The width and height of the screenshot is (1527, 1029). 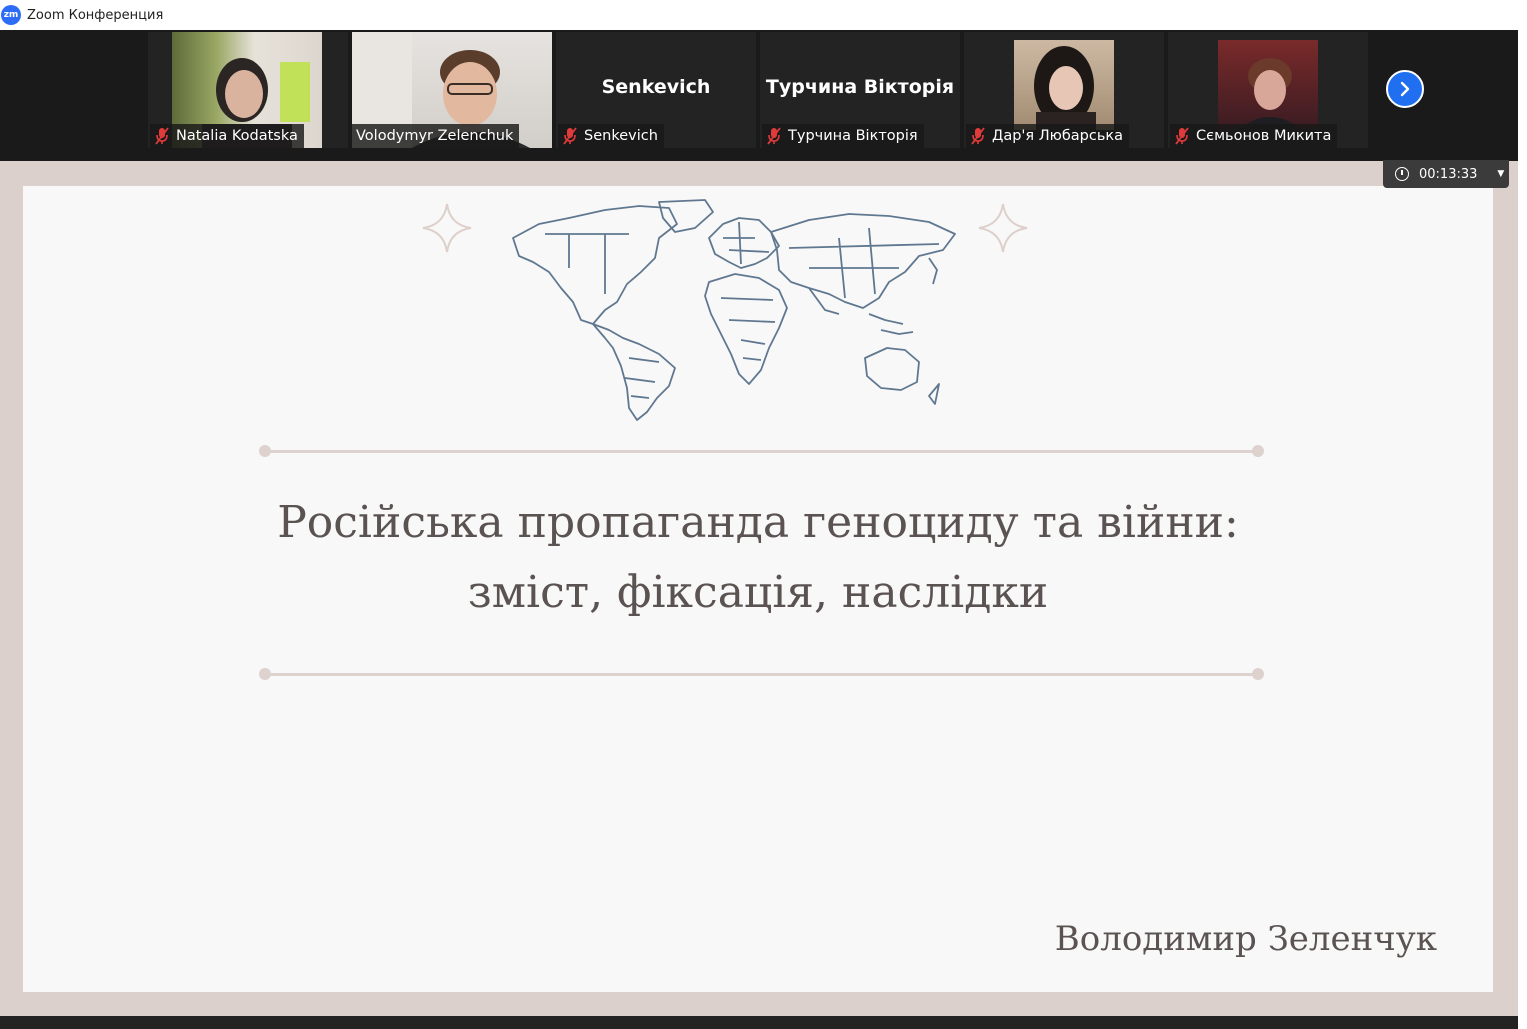 I want to click on next-page-button, so click(x=1405, y=89).